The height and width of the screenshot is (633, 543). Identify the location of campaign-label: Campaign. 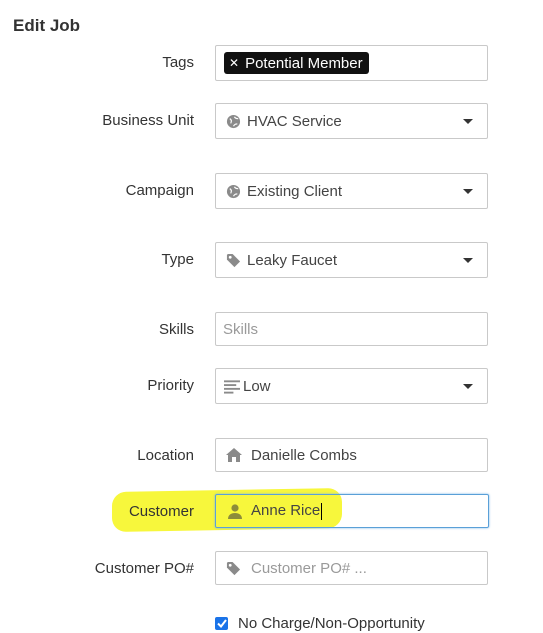
(159, 190).